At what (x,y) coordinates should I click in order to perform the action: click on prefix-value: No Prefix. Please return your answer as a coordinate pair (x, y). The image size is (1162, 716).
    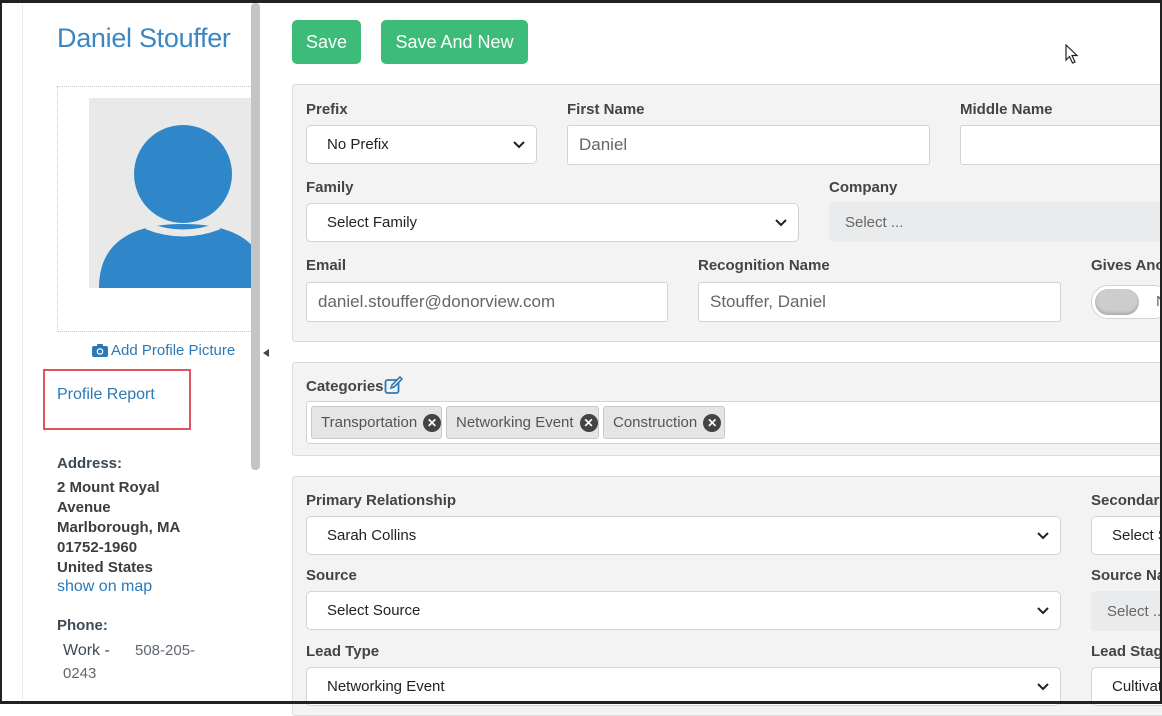
    Looking at the image, I should click on (358, 144).